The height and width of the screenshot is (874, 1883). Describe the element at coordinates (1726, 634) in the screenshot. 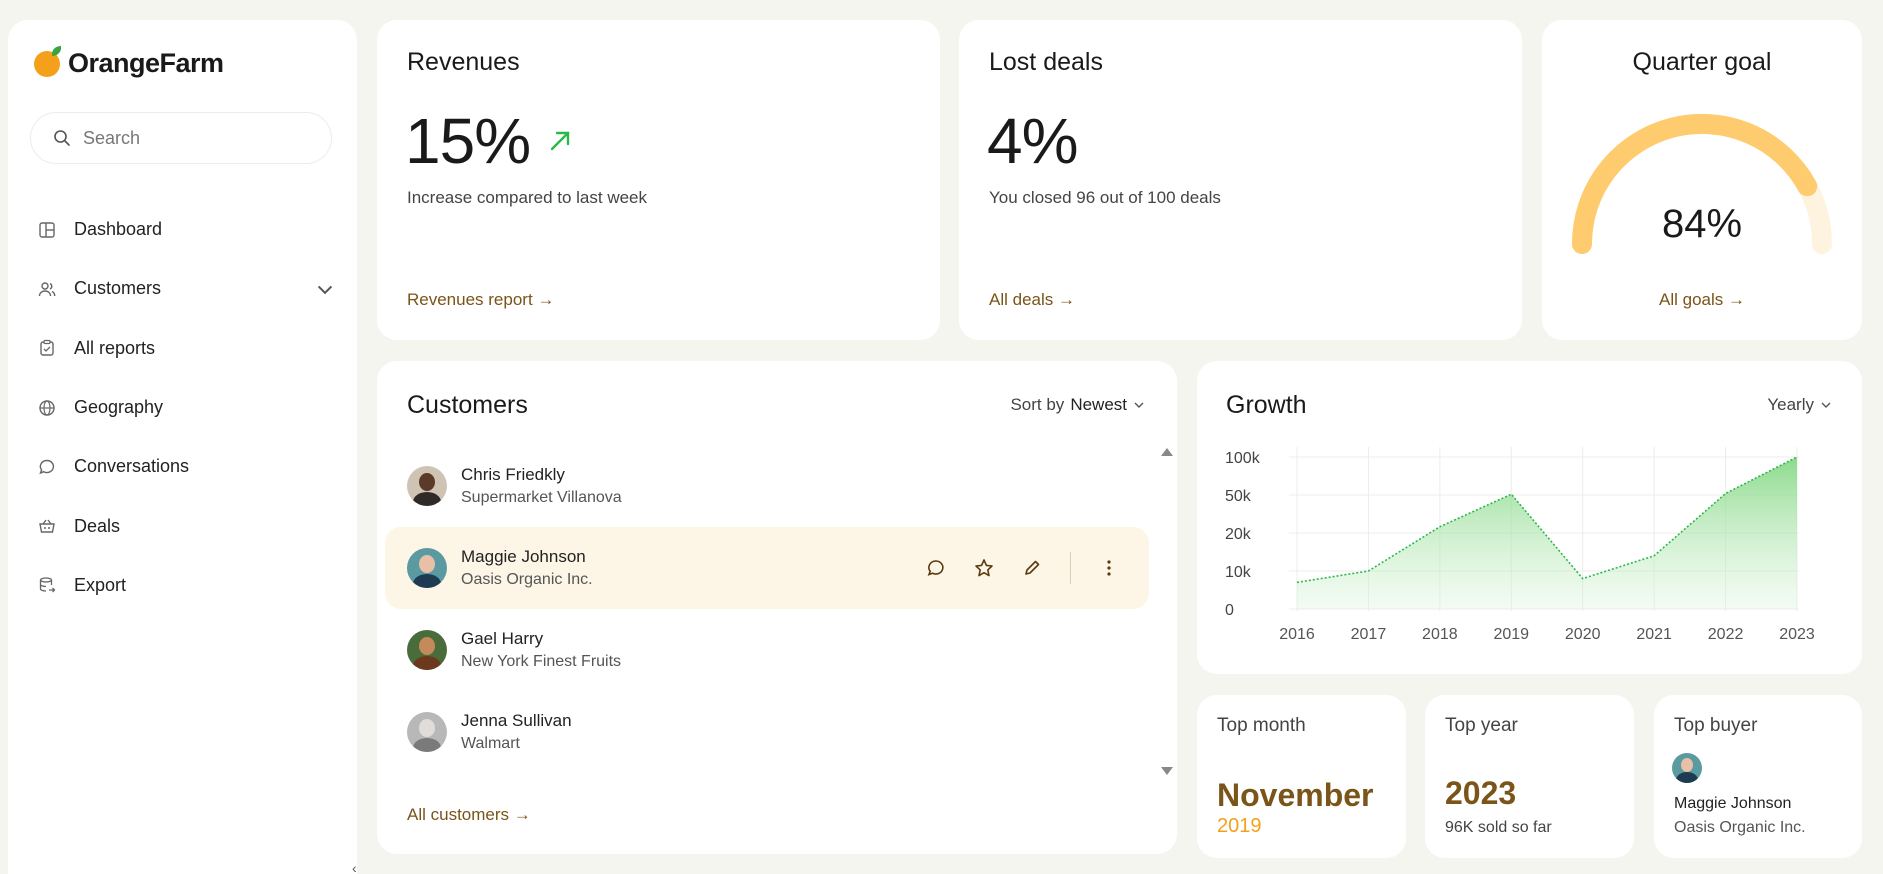

I see `x-tick-label: 2022` at that location.